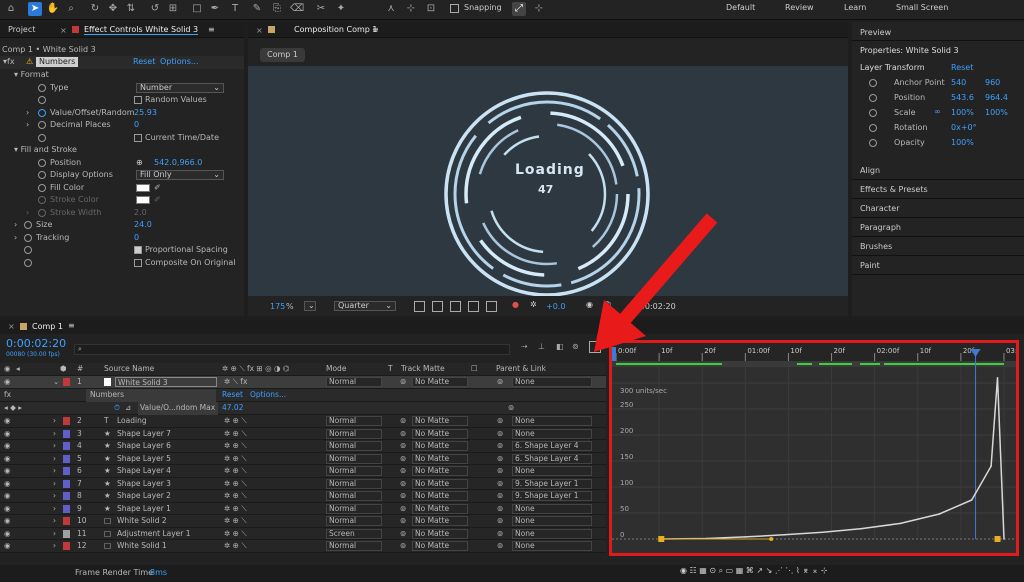 Image resolution: width=1024 pixels, height=582 pixels. Describe the element at coordinates (181, 250) in the screenshot. I see `proportional-checkbox: Proportional Spacing` at that location.